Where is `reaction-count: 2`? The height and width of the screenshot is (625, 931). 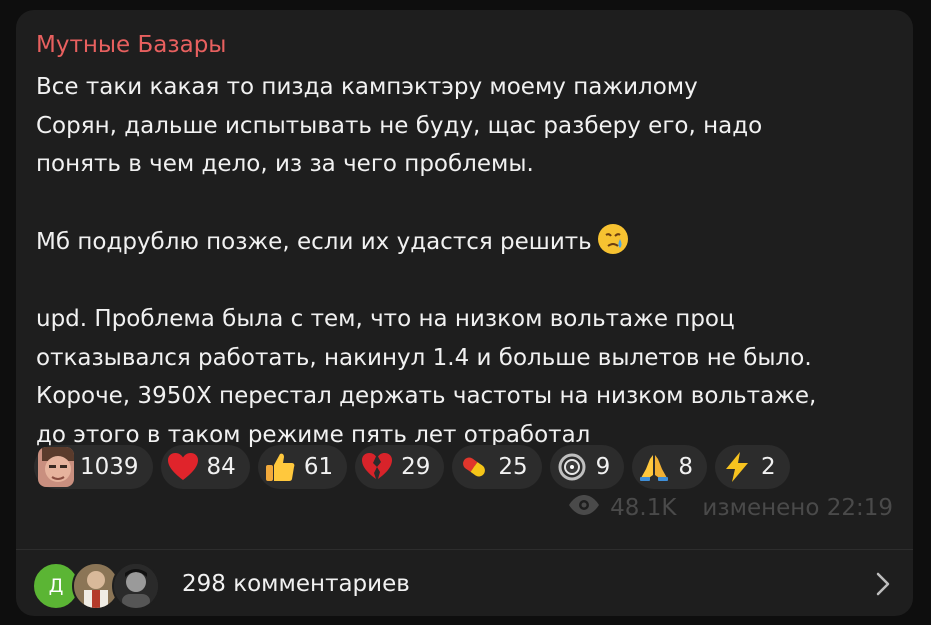 reaction-count: 2 is located at coordinates (768, 467).